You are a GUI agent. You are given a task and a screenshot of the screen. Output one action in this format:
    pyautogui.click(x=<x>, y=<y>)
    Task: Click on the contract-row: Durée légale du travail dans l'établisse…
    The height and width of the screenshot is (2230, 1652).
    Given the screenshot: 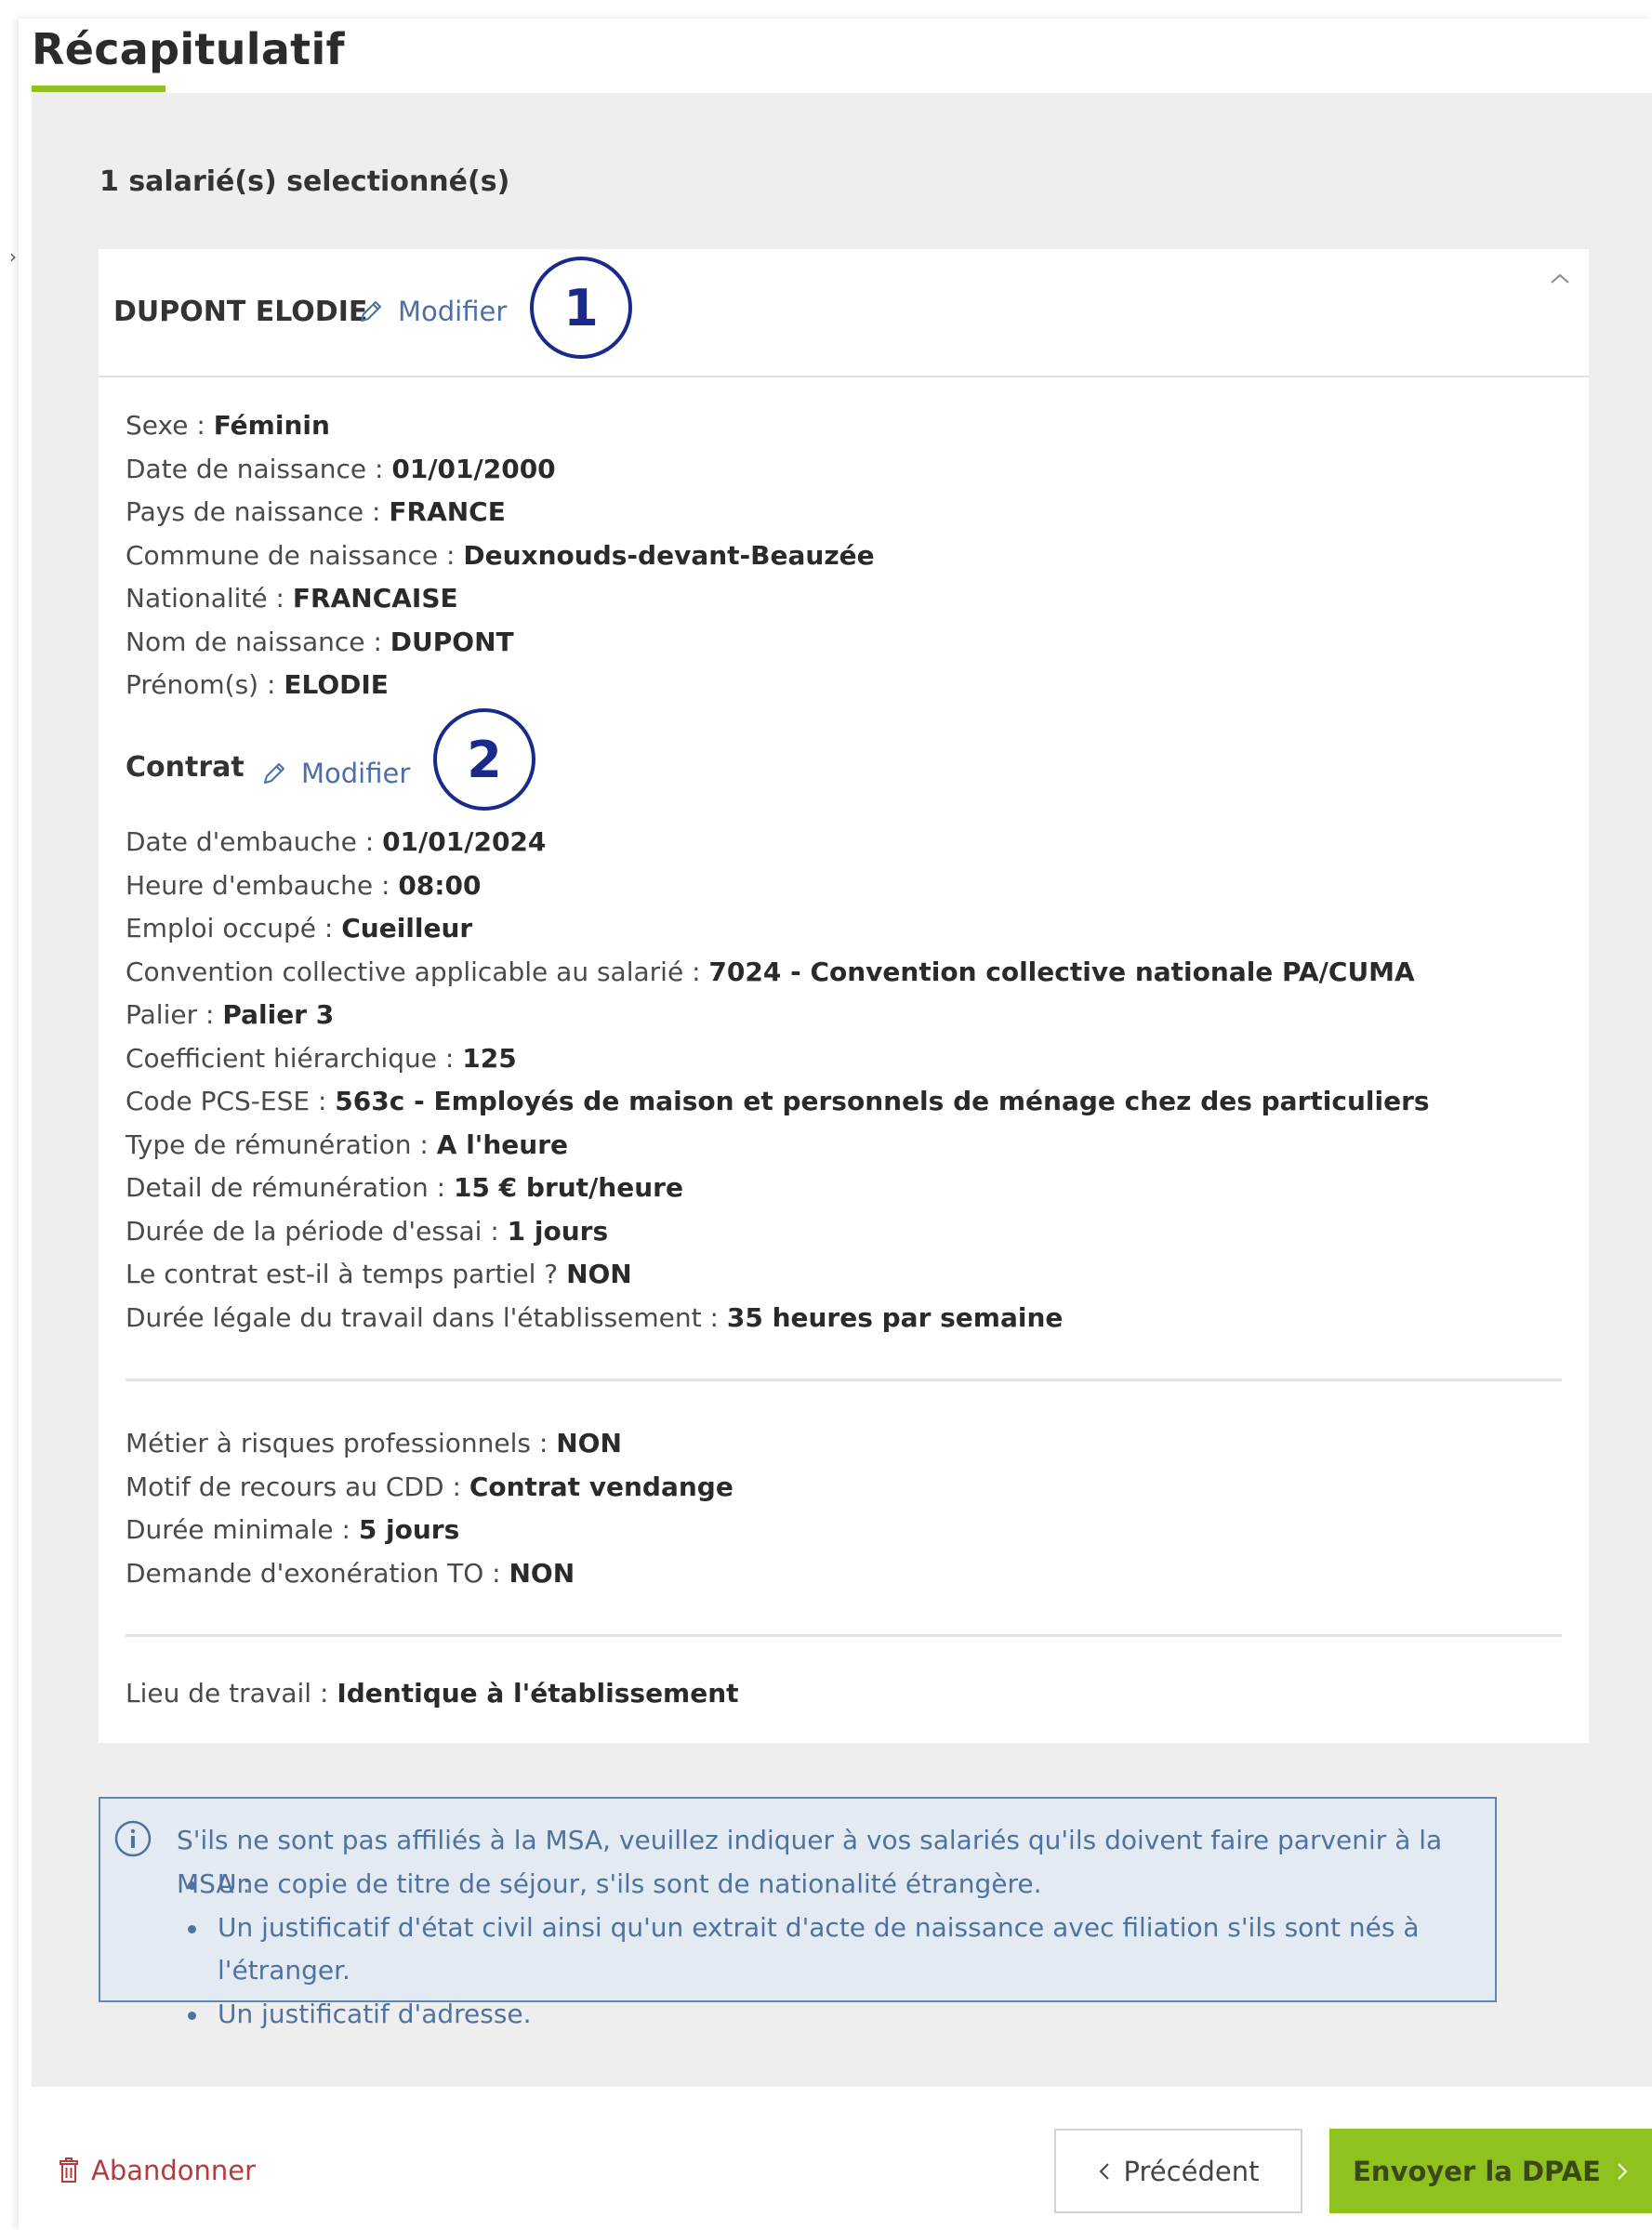 What is the action you would take?
    pyautogui.click(x=595, y=1317)
    